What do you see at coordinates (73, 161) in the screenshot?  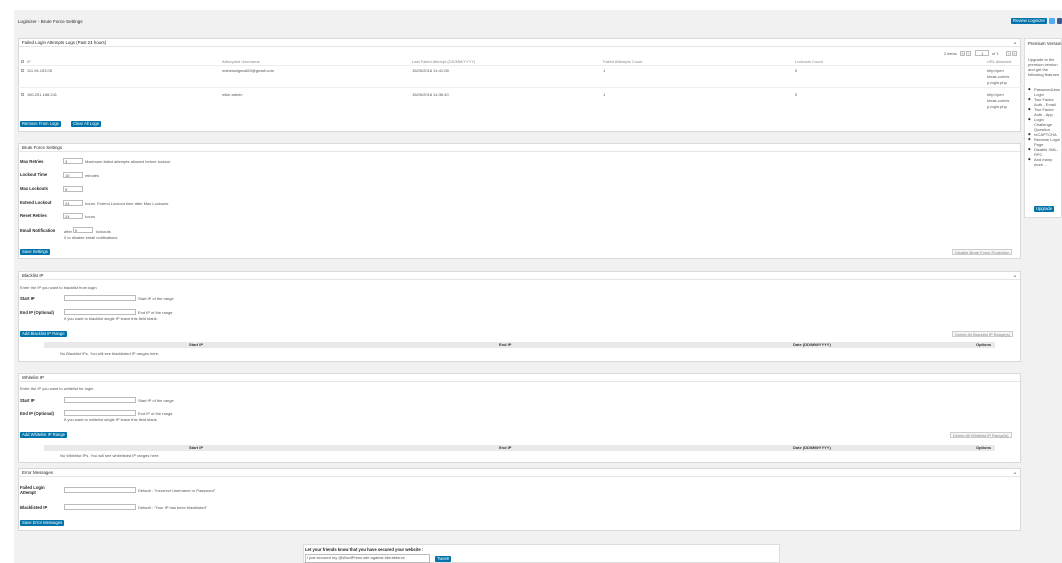 I see `max-retries-input: 3` at bounding box center [73, 161].